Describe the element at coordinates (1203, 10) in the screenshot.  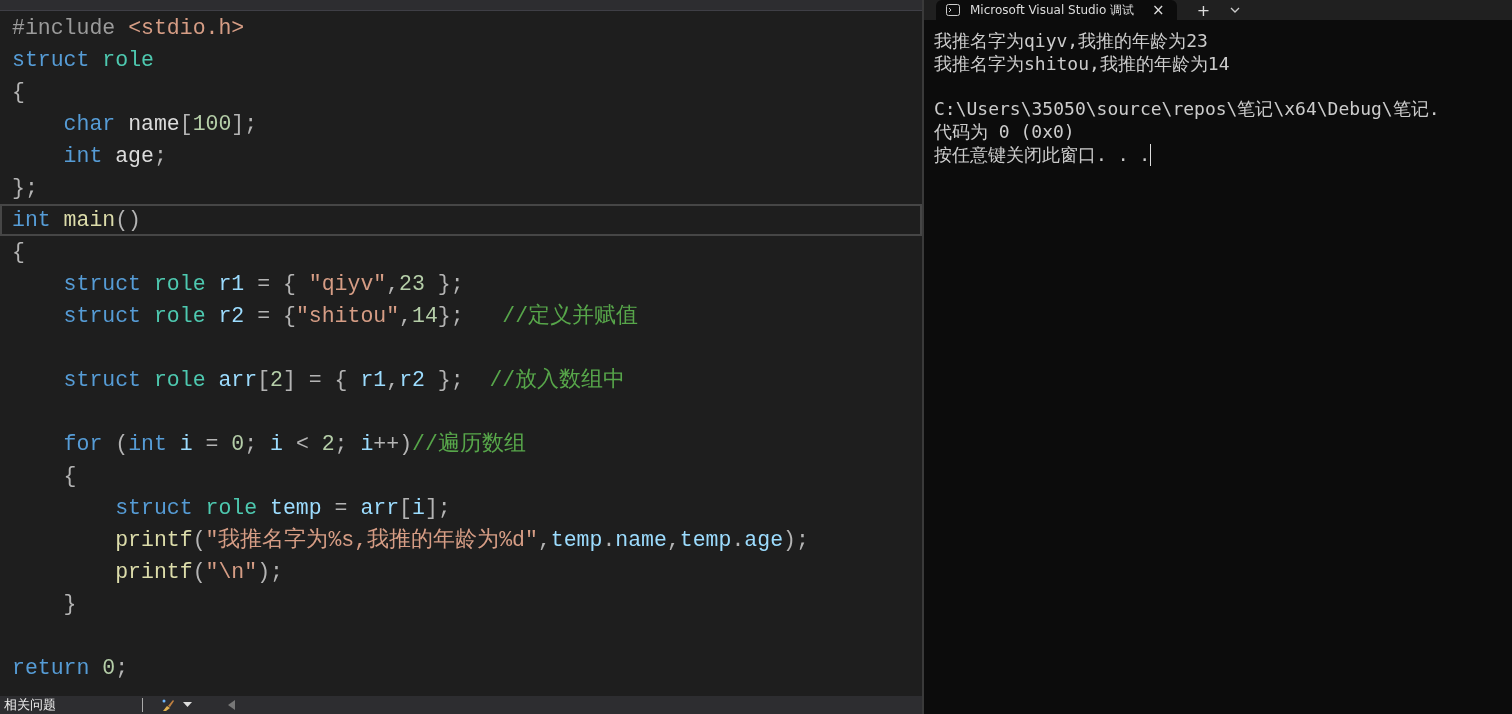
I see `new-tab-button: +` at that location.